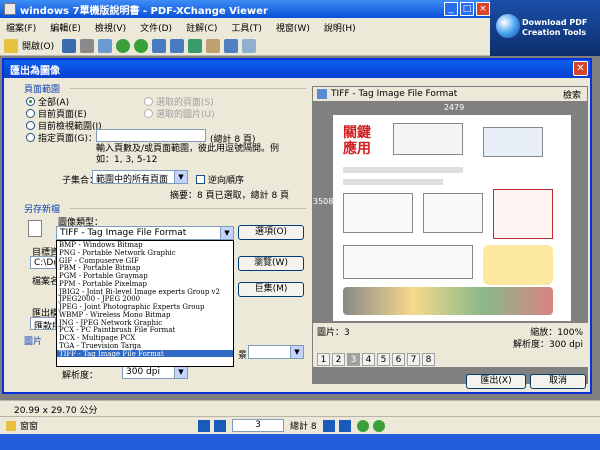  I want to click on dropdown-option: JPEG2000 - JPEG 2000, so click(145, 299).